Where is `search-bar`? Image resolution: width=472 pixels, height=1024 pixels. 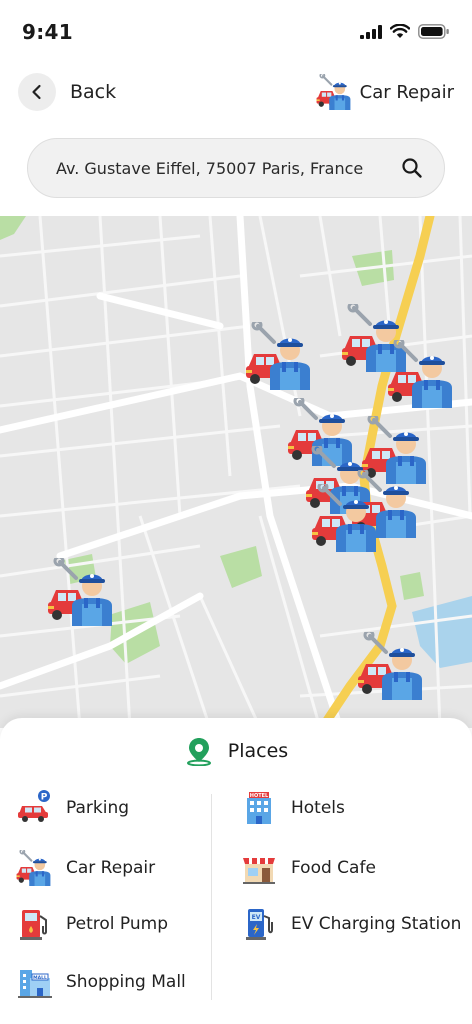 search-bar is located at coordinates (236, 168).